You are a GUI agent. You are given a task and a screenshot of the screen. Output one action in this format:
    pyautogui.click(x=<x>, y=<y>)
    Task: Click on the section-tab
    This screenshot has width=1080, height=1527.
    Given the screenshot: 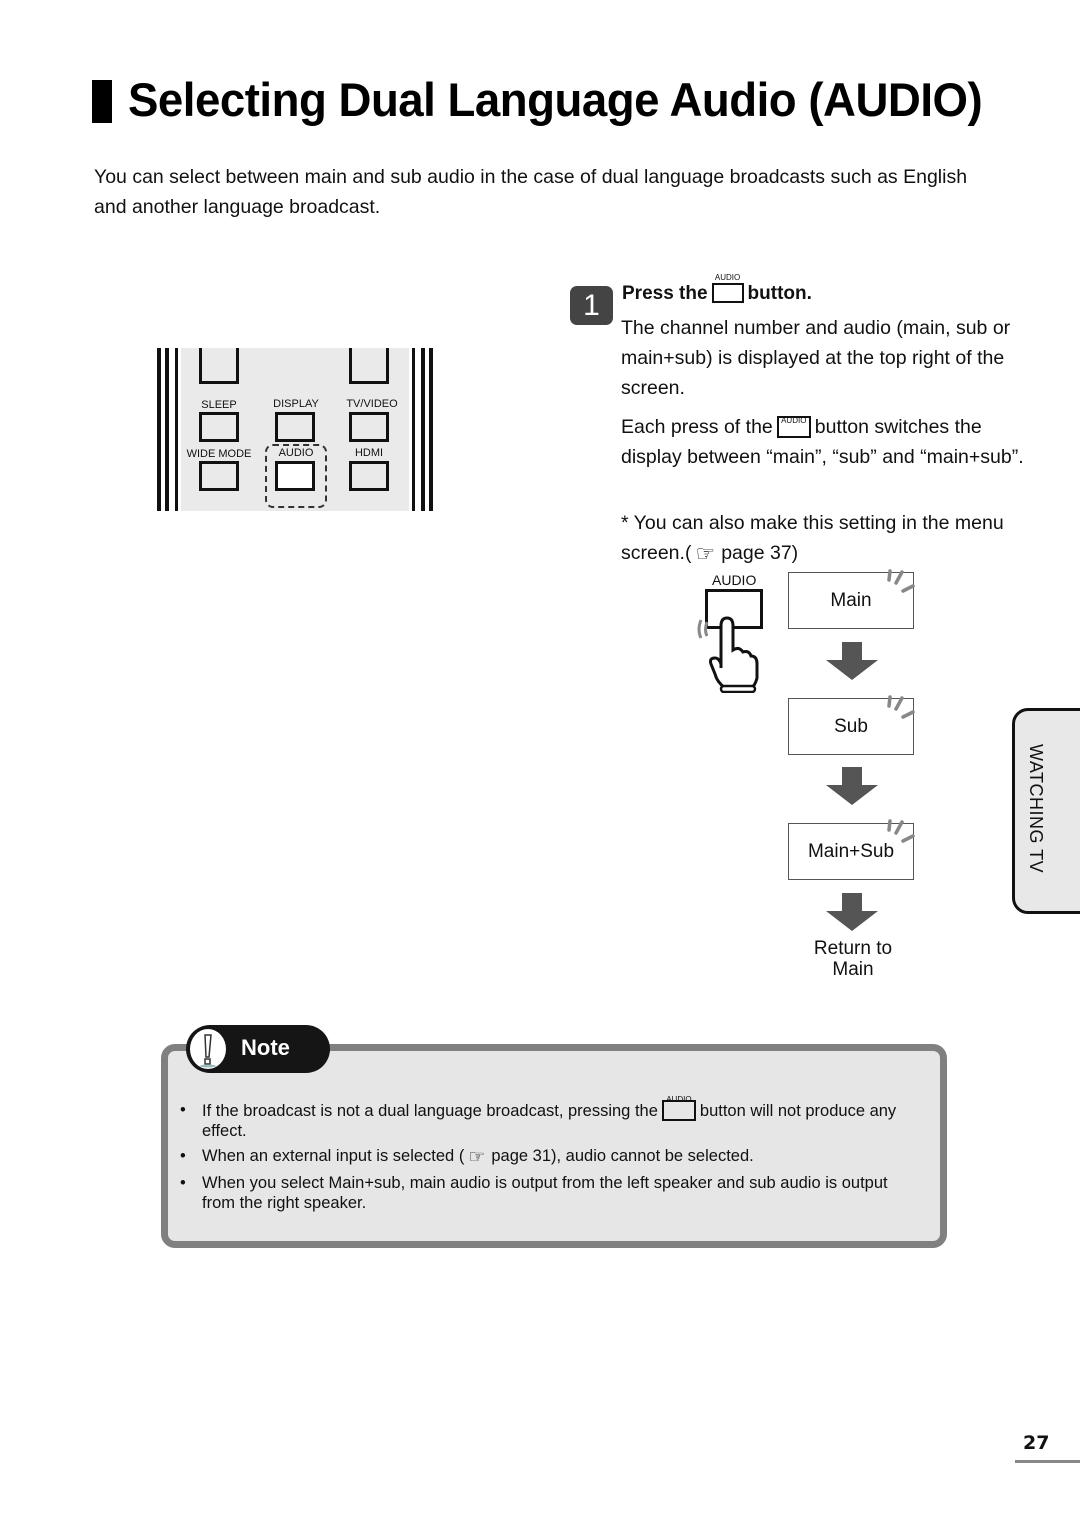 What is the action you would take?
    pyautogui.click(x=1046, y=811)
    